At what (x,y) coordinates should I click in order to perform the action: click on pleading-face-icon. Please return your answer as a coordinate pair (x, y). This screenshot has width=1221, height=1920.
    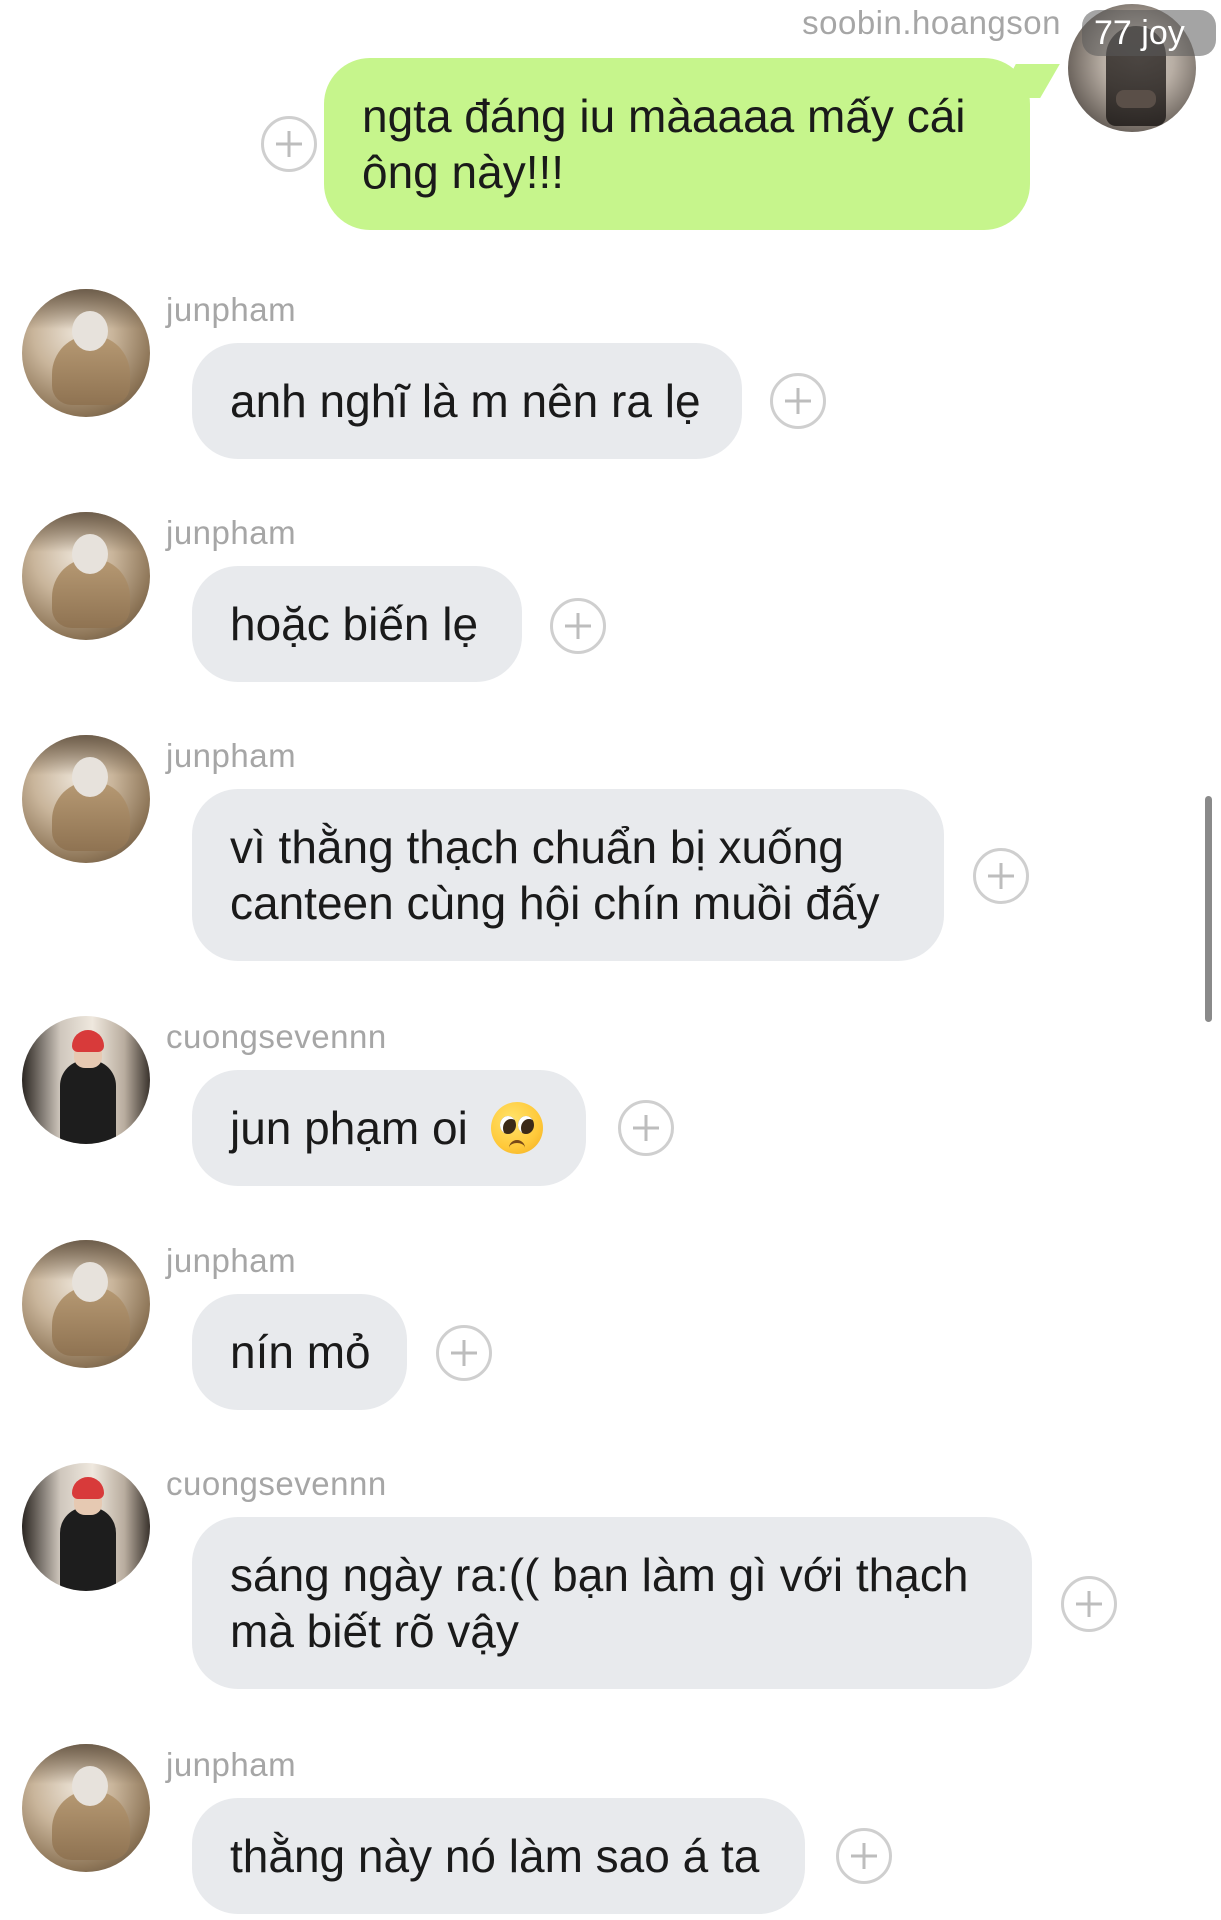
    Looking at the image, I should click on (516, 1127).